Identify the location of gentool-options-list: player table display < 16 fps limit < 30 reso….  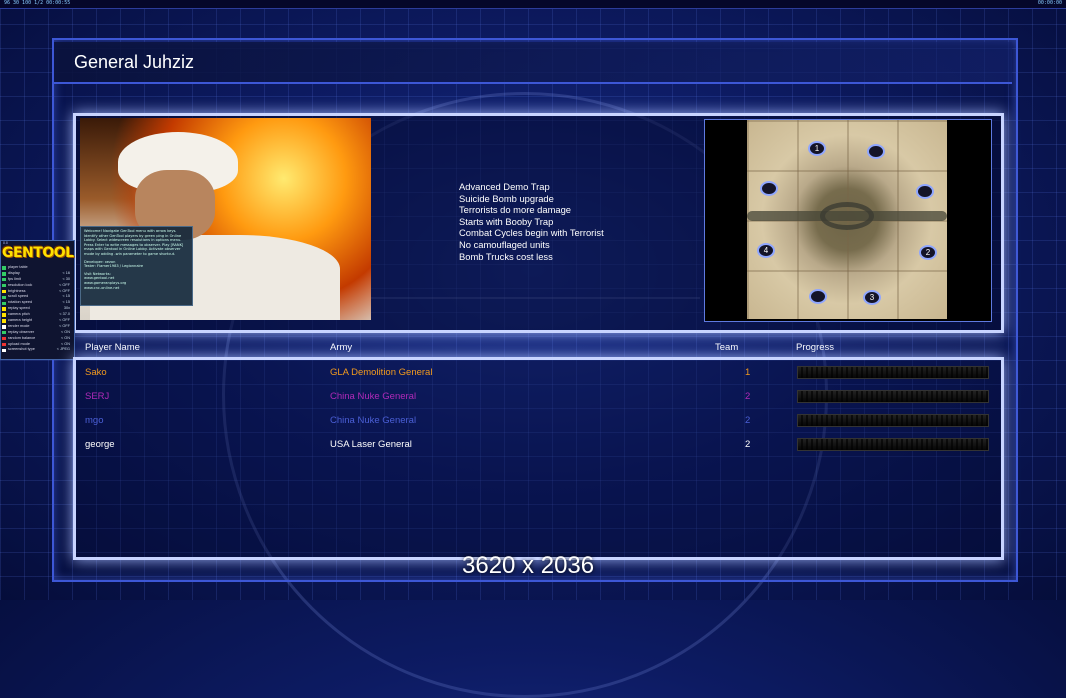
(36, 309).